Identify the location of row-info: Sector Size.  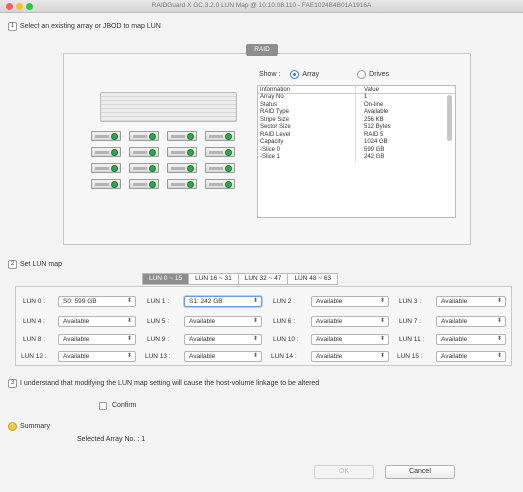
(307, 128).